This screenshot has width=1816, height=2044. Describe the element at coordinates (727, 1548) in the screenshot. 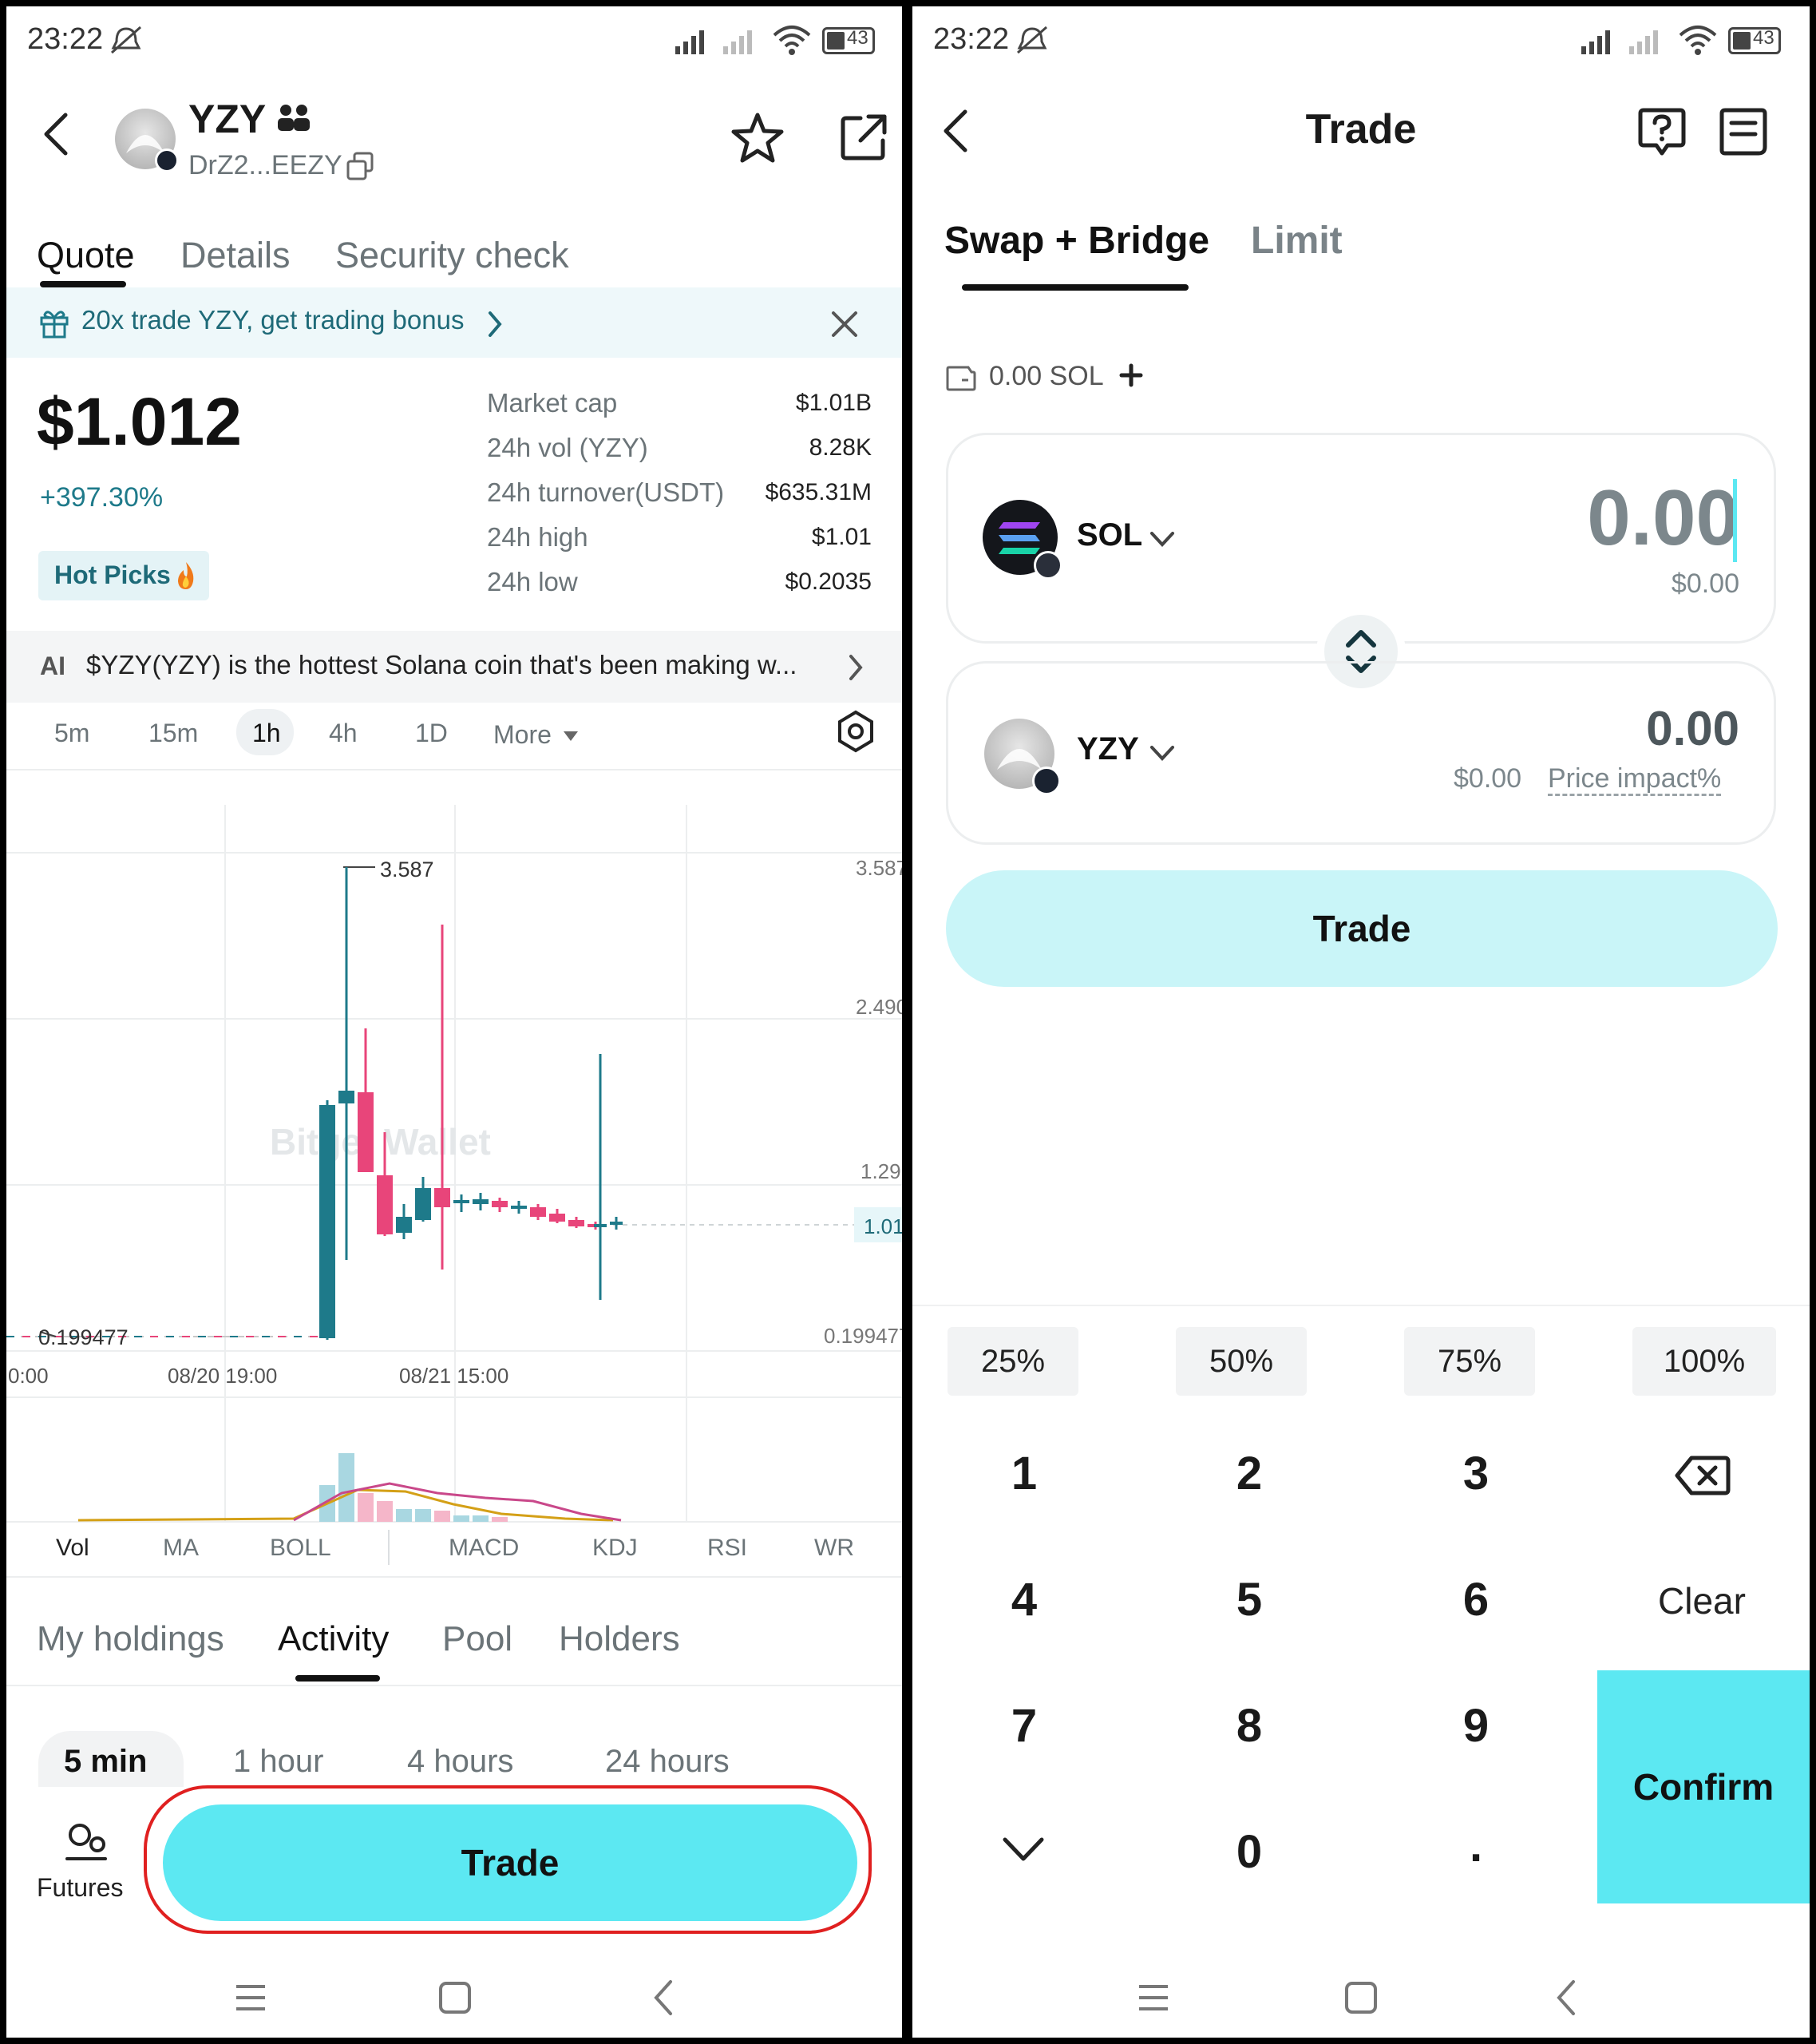

I see `indicator-rsi: RSI` at that location.